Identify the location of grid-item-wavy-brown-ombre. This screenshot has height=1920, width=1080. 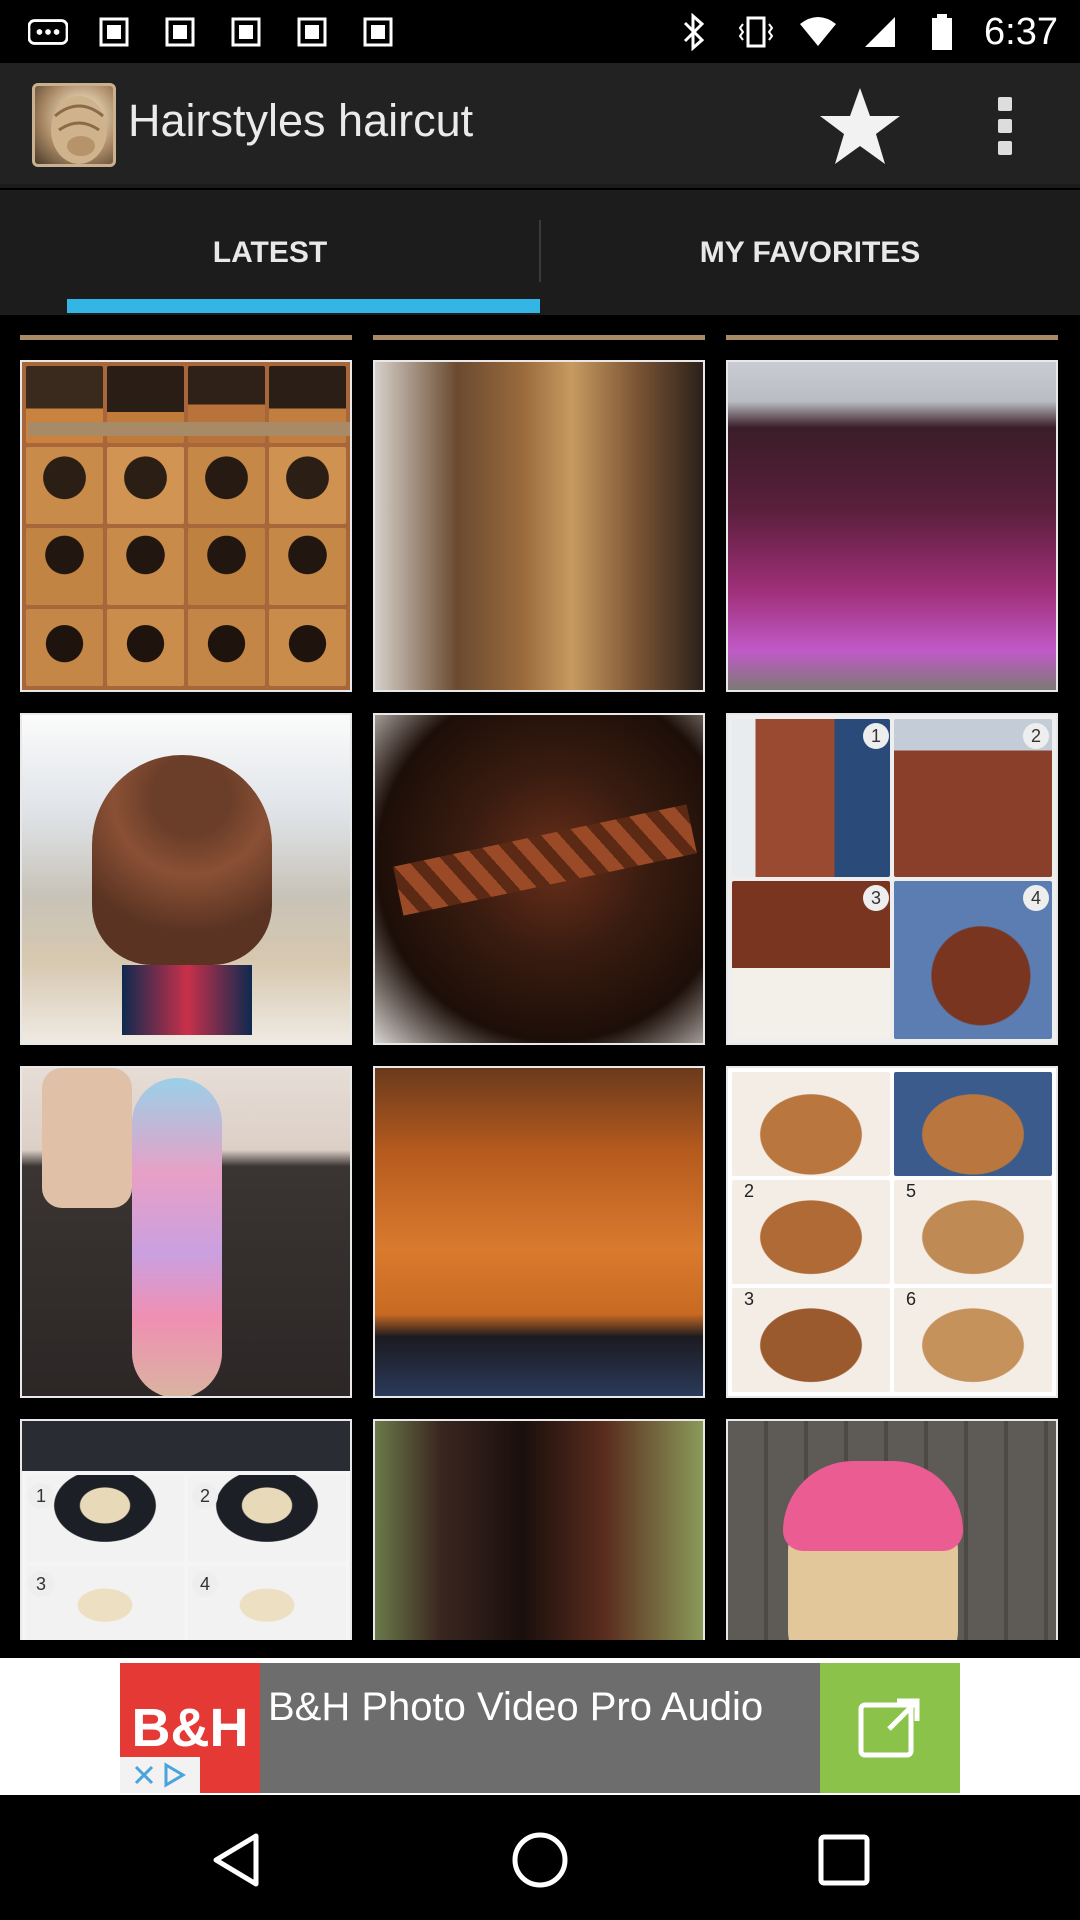
(539, 526).